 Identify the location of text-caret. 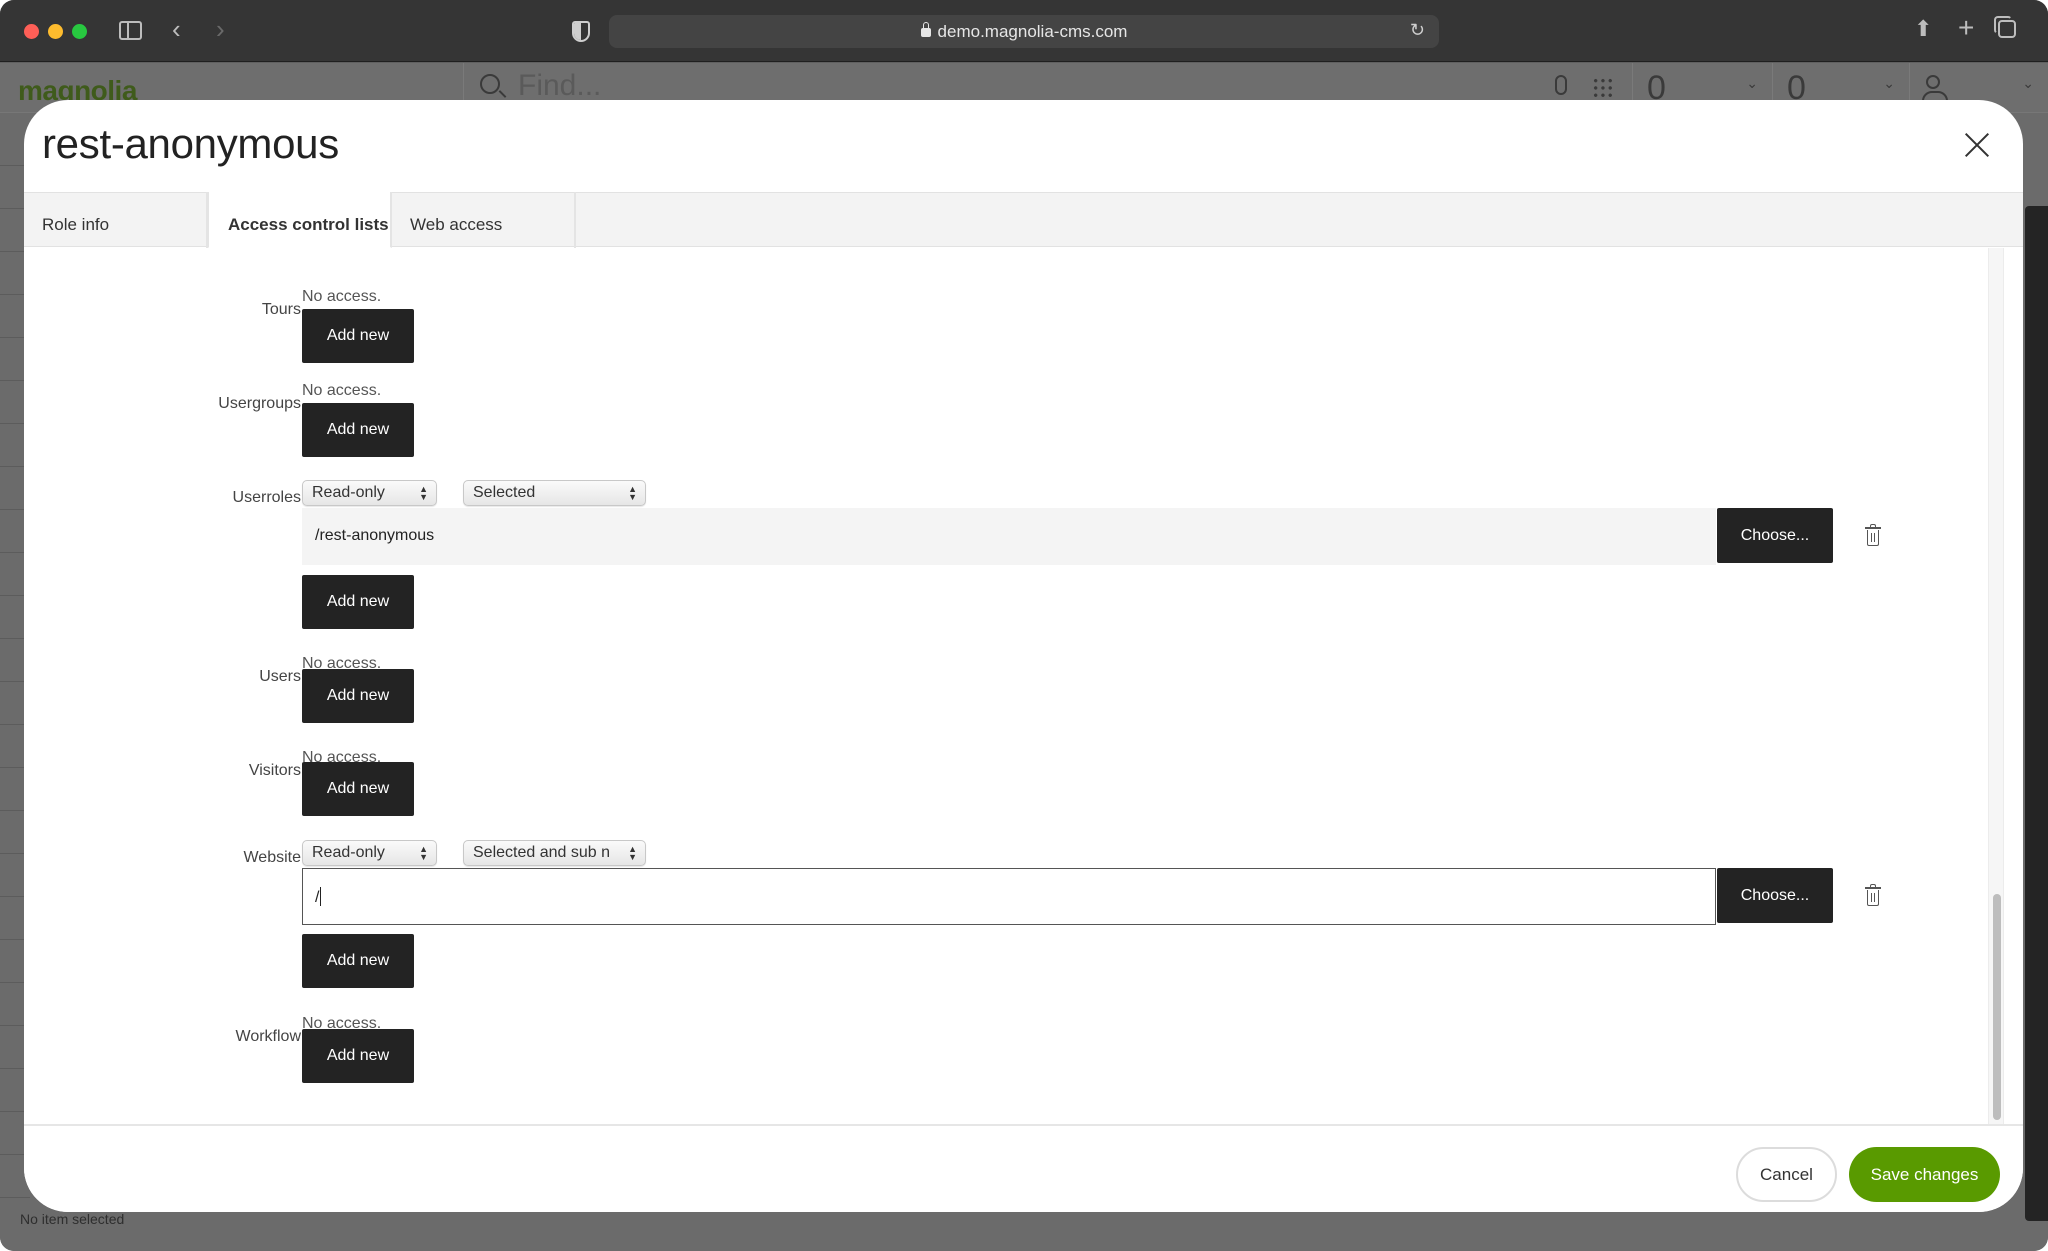
(321, 896).